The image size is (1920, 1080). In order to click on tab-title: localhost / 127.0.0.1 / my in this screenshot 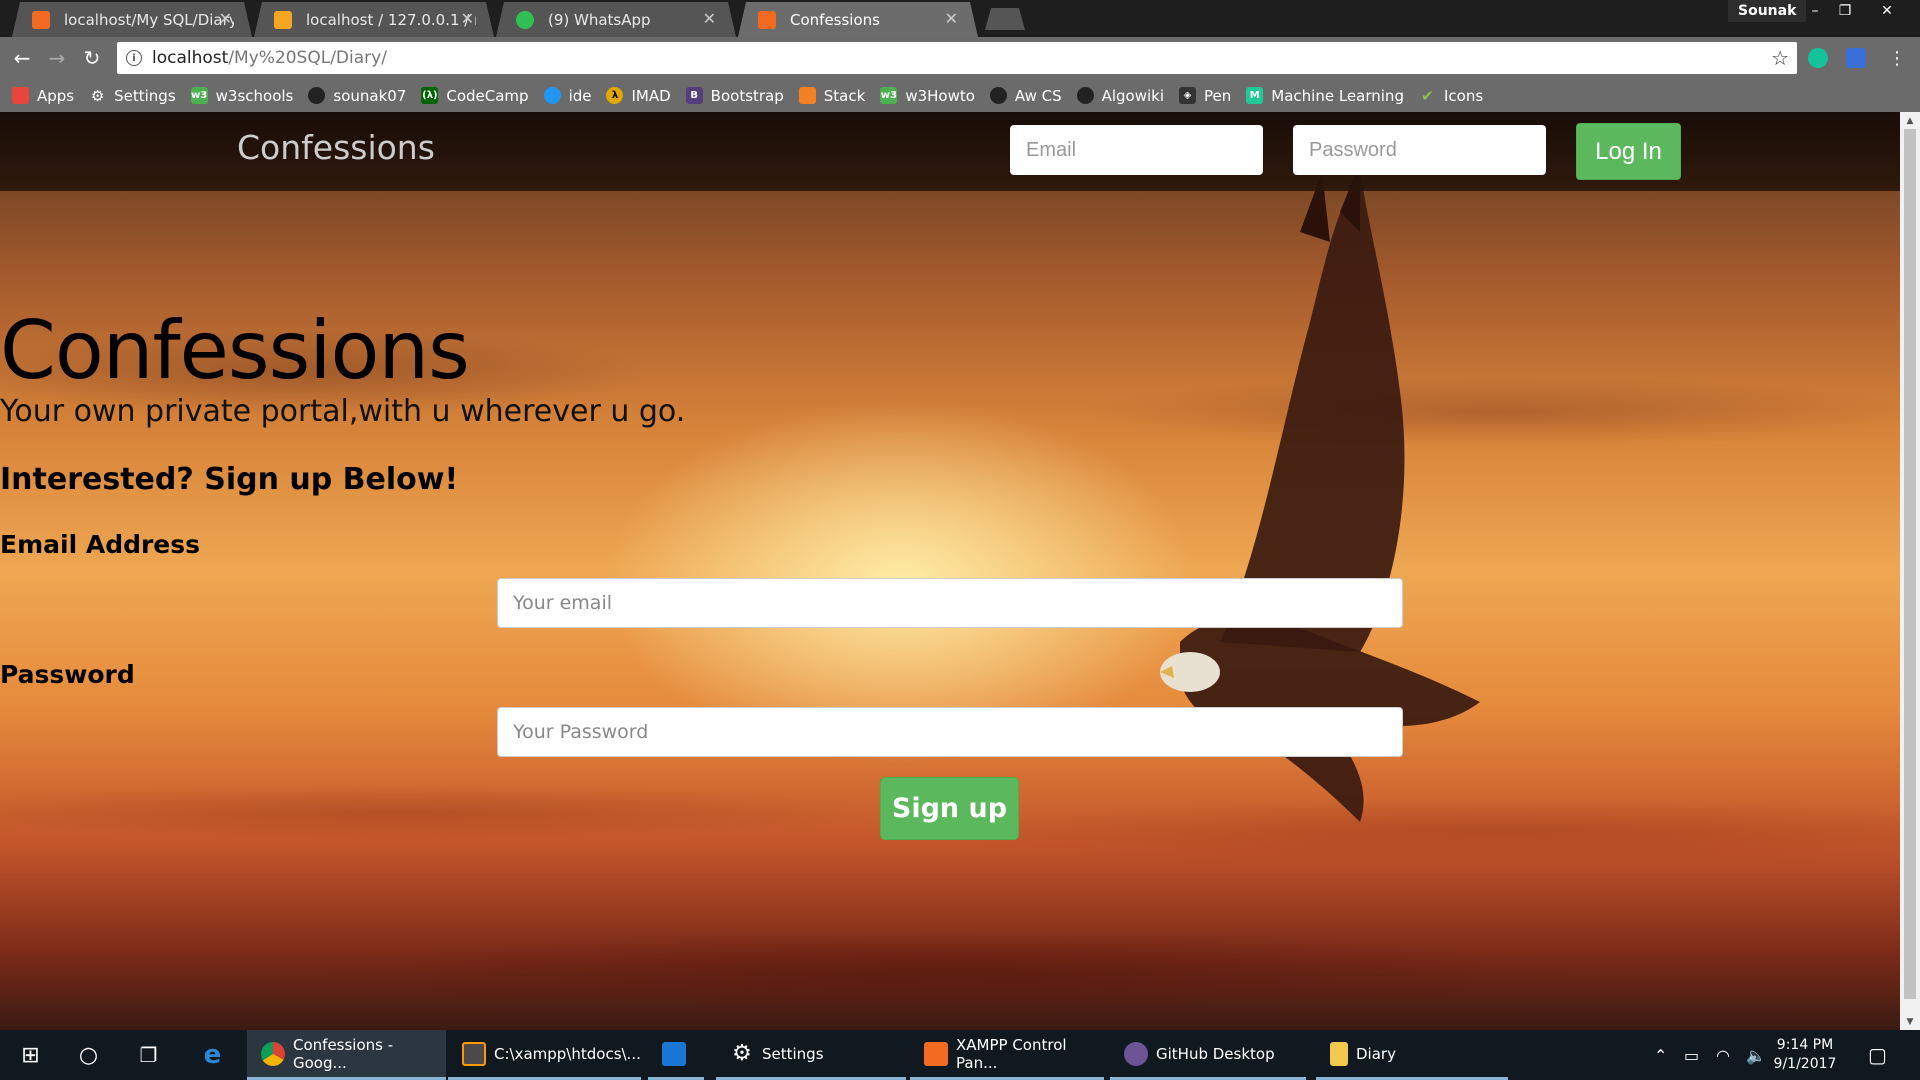, I will do `click(391, 19)`.